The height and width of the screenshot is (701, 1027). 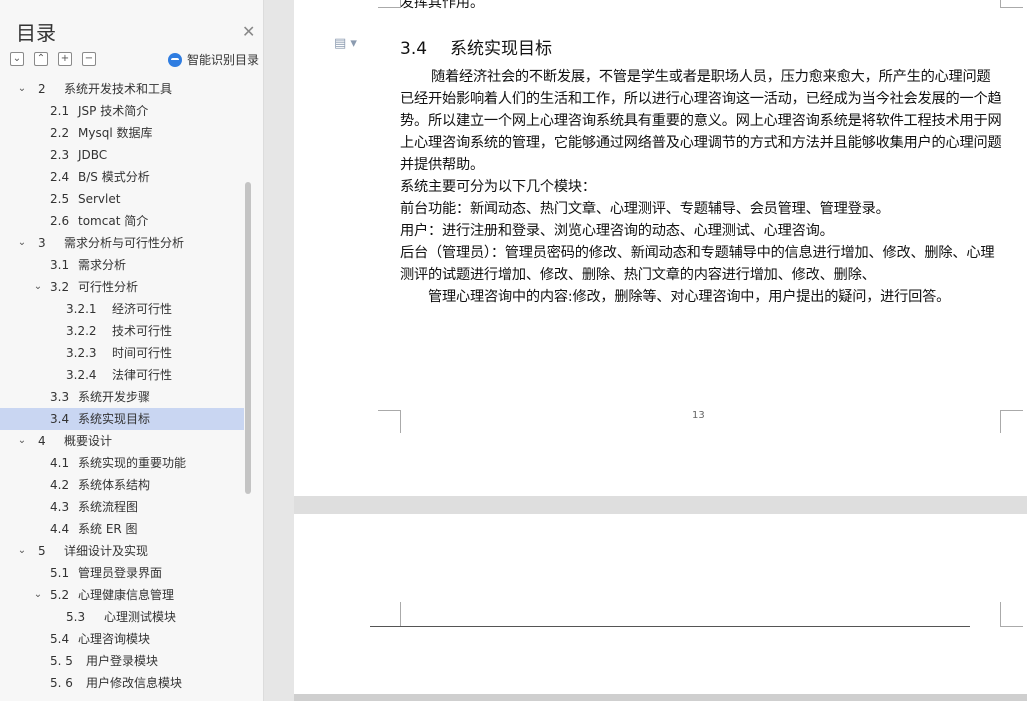 I want to click on toc-item-number: 3.2, so click(x=60, y=287).